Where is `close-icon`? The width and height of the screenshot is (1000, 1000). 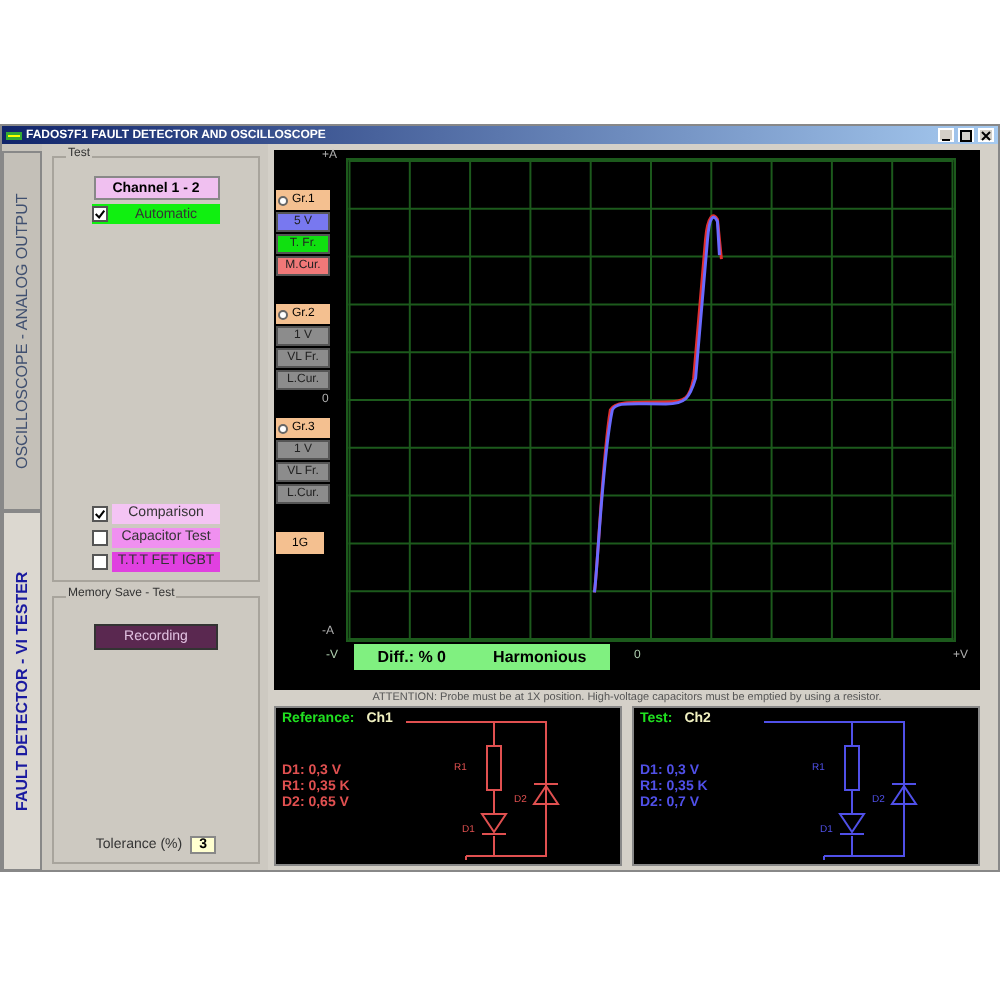
close-icon is located at coordinates (986, 135).